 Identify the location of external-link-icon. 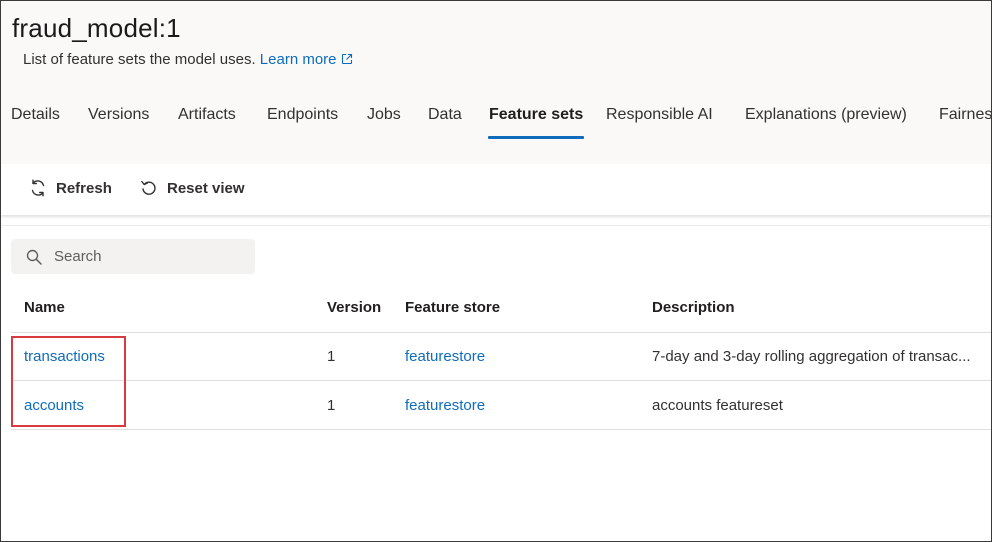
(347, 60).